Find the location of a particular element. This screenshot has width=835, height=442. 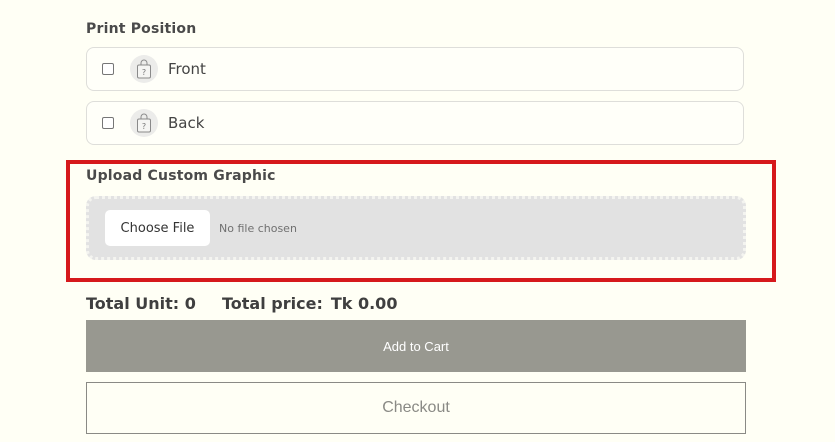

total-price: Total price: Tk 0.00 is located at coordinates (309, 303).